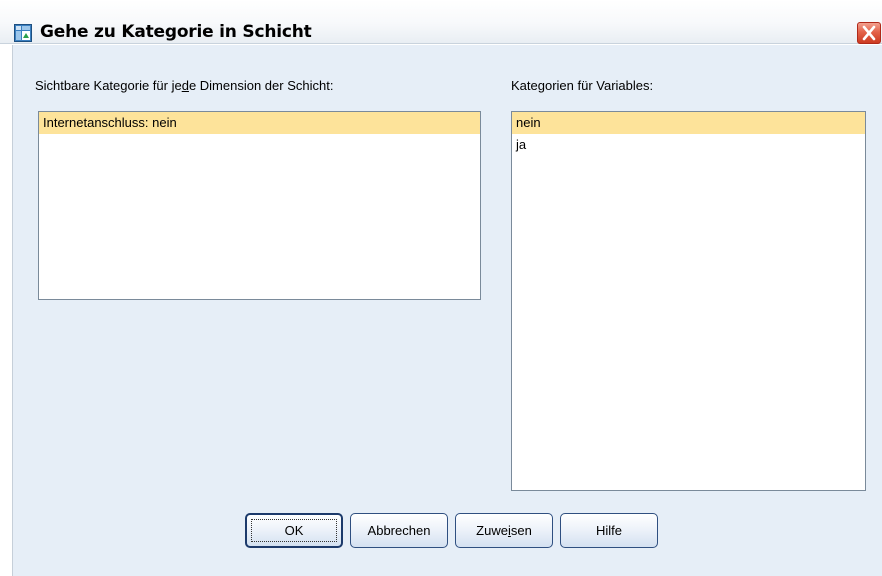 The width and height of the screenshot is (882, 576). Describe the element at coordinates (582, 85) in the screenshot. I see `variable-categories-label: Kategorien für Variables:` at that location.